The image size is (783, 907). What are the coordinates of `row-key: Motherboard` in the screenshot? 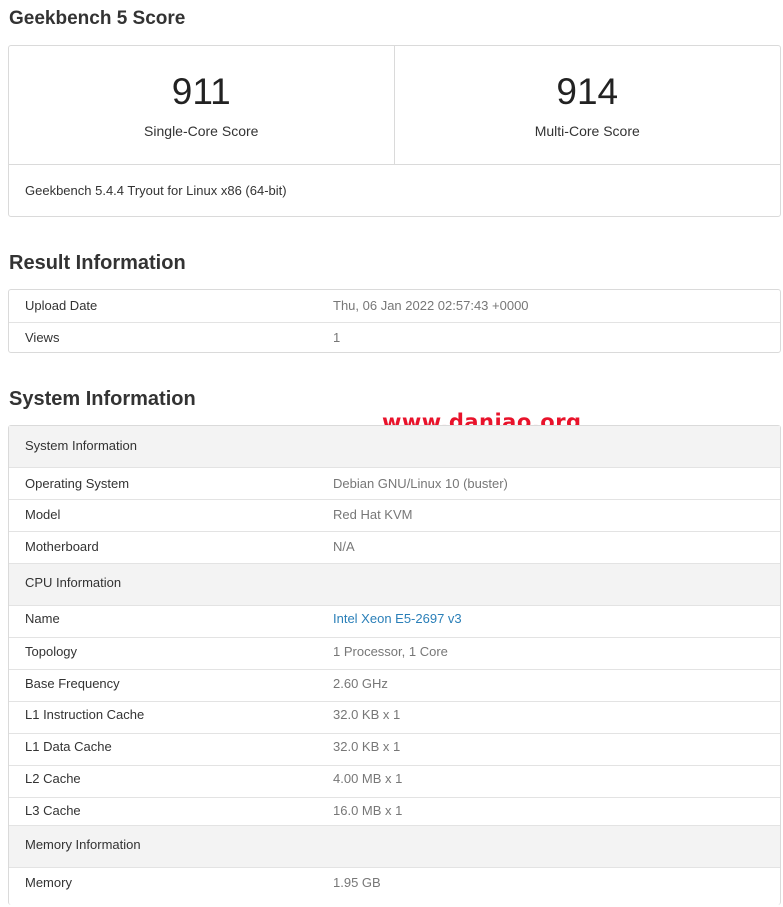 It's located at (62, 546).